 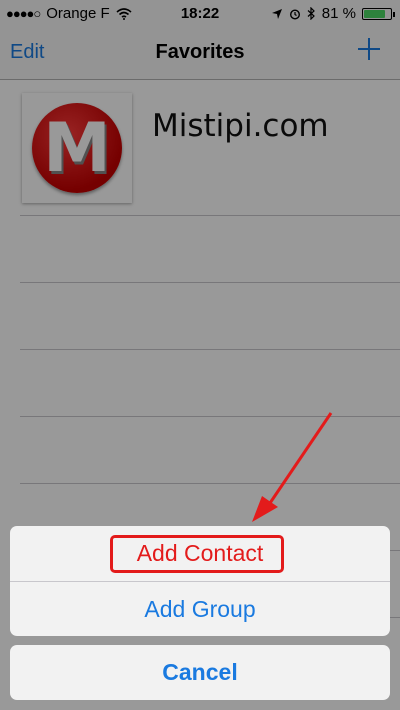 I want to click on add-group-button: Add Group, so click(x=200, y=609).